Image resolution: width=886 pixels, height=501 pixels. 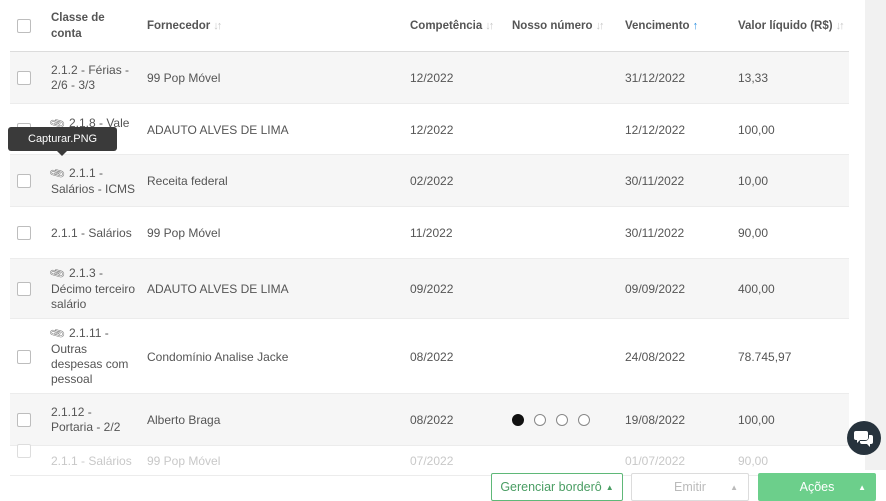 I want to click on chat-bubbles-icon, so click(x=863, y=439).